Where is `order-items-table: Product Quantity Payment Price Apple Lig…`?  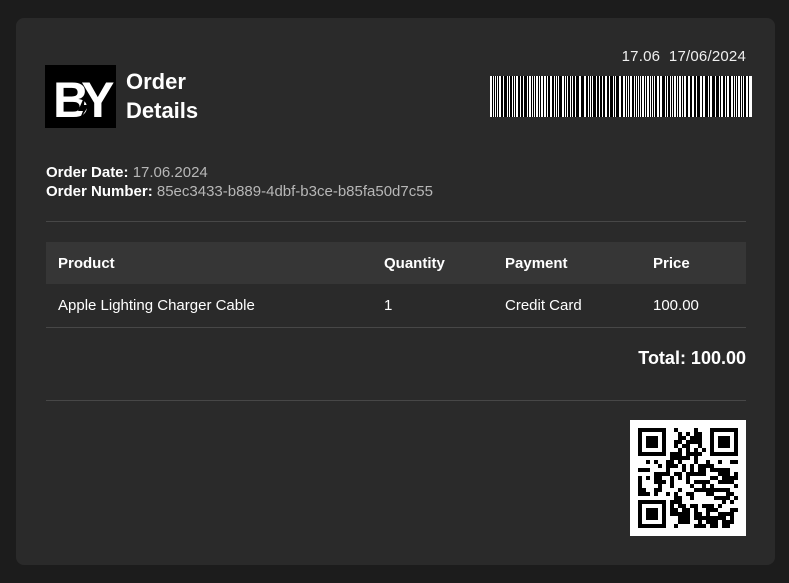 order-items-table: Product Quantity Payment Price Apple Lig… is located at coordinates (396, 285).